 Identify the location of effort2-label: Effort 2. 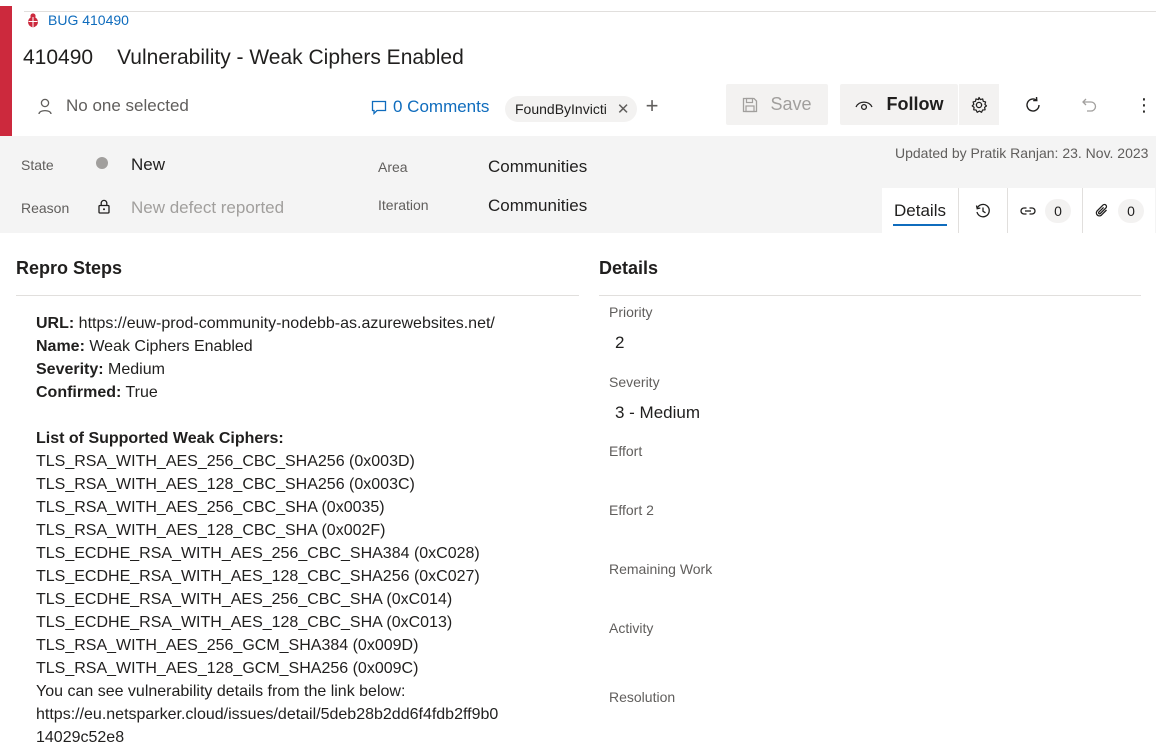
(631, 510).